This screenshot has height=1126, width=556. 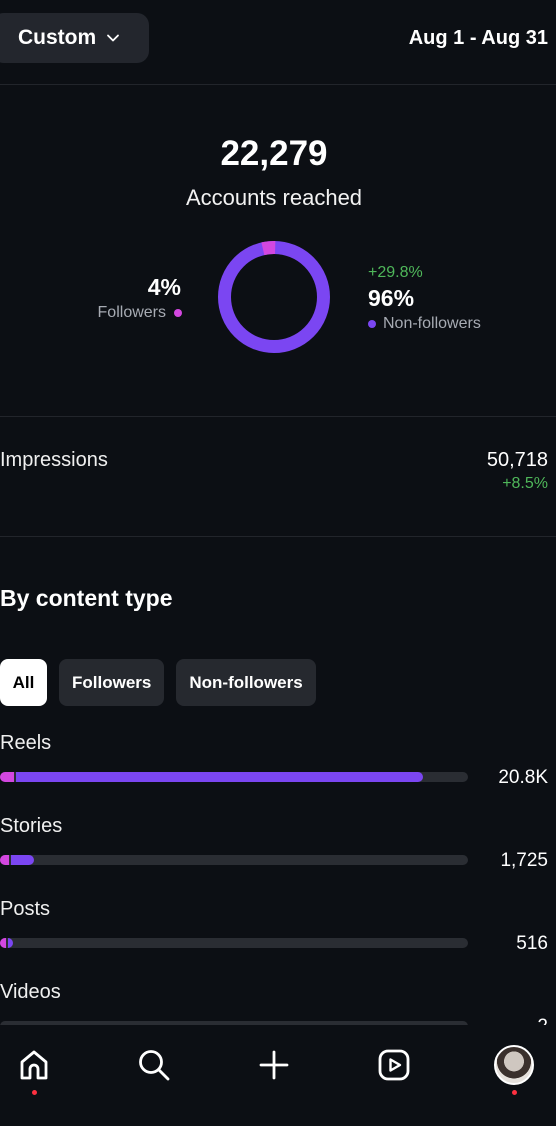 I want to click on posts-nonfollowers-bar, so click(x=10, y=943).